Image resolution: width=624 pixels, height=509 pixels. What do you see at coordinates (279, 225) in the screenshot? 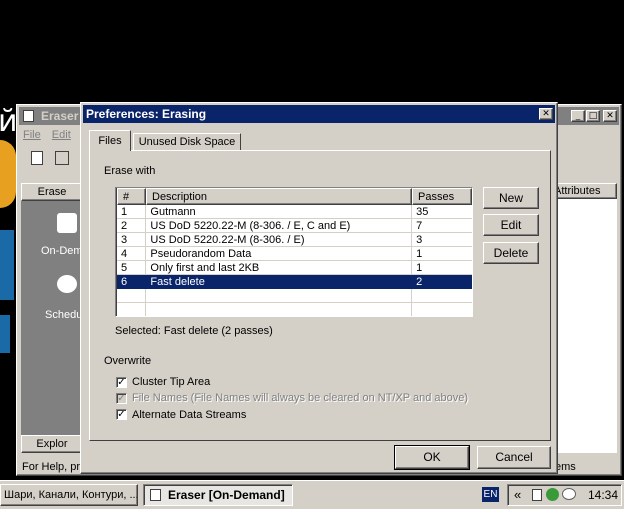
I see `cell-desc: US DoD 5220.22-M (8-306. / E, C and E)` at bounding box center [279, 225].